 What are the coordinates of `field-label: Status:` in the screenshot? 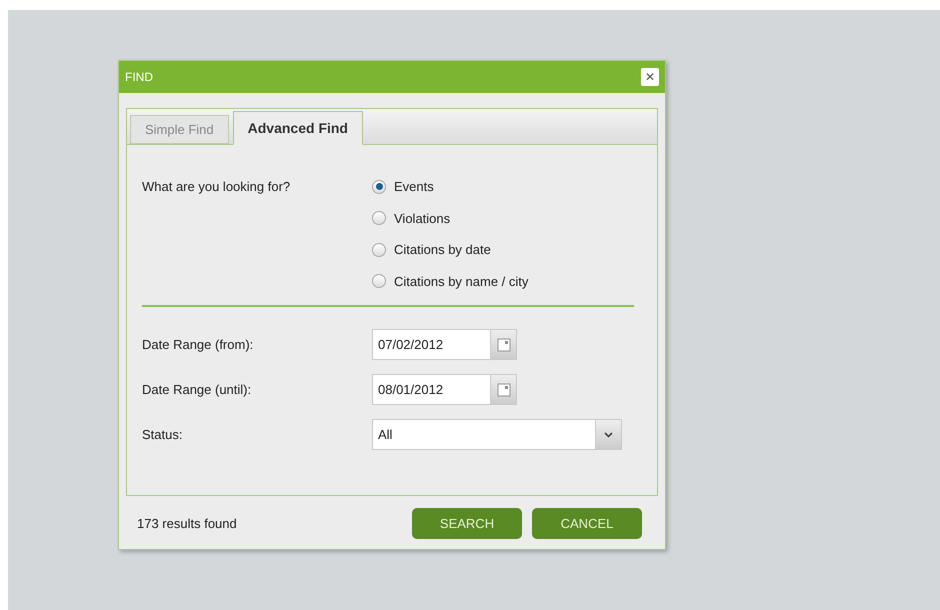 It's located at (163, 435).